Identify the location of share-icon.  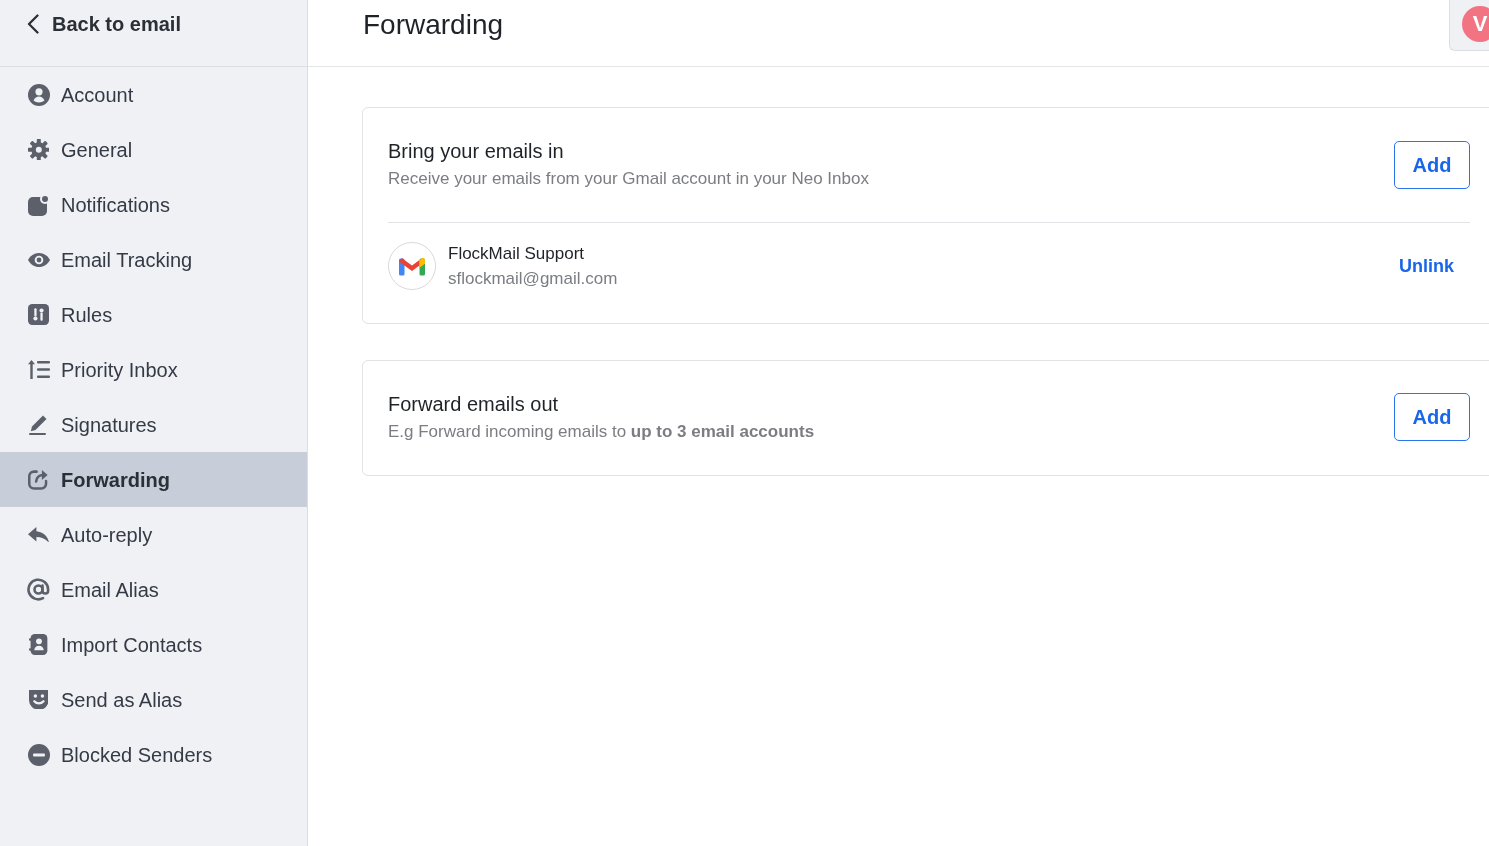
(38, 479).